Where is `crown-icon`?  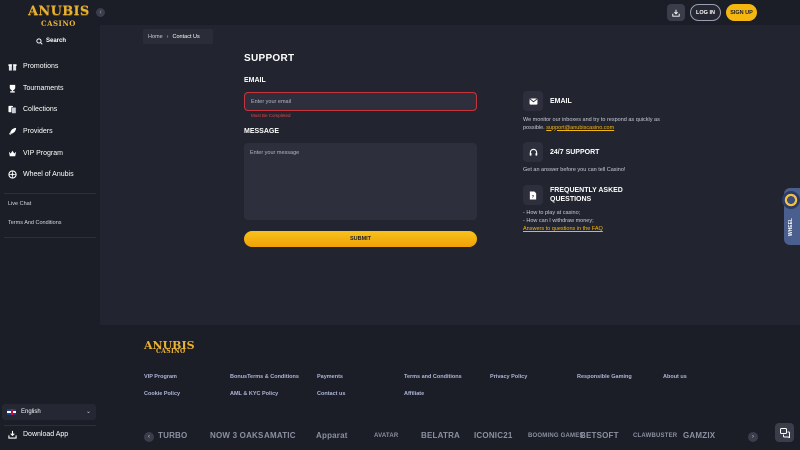
crown-icon is located at coordinates (12, 153).